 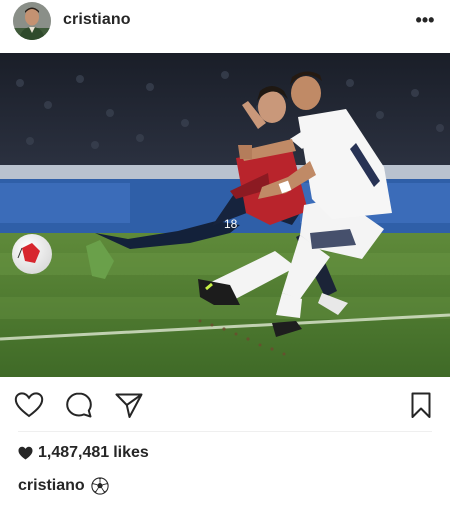 What do you see at coordinates (25, 453) in the screenshot?
I see `heart-filled-icon` at bounding box center [25, 453].